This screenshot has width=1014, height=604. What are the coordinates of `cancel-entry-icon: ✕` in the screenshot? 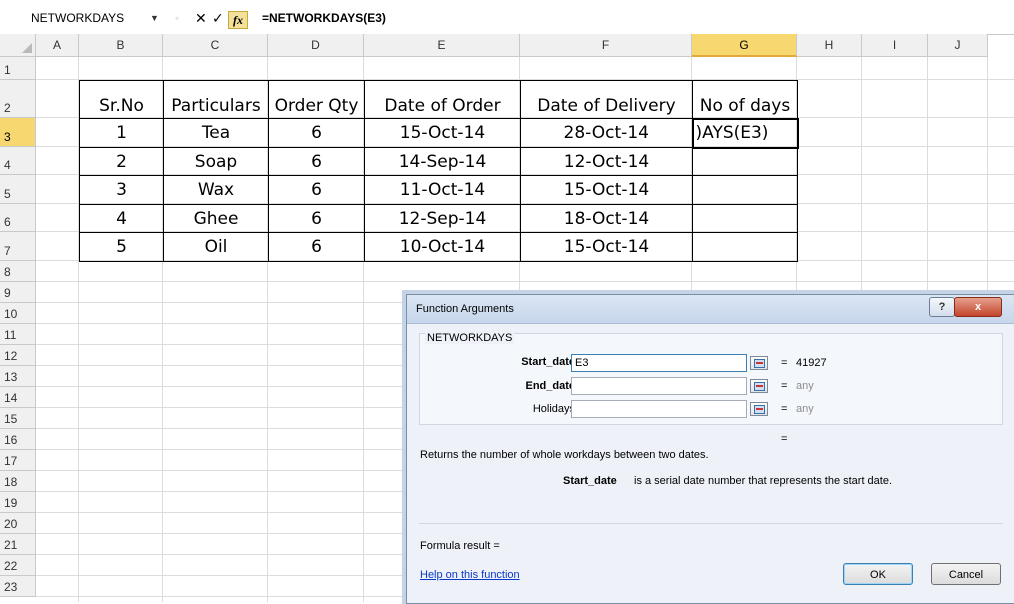 It's located at (201, 18).